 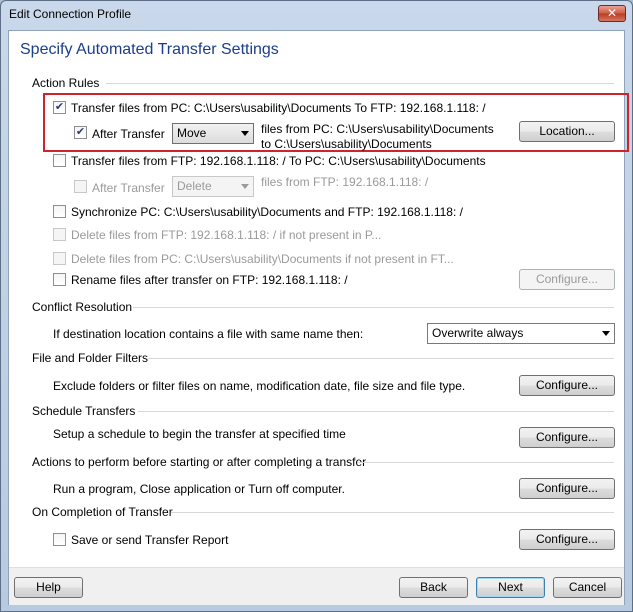 What do you see at coordinates (149, 49) in the screenshot?
I see `page-title: Specify Automated Transfer Settings` at bounding box center [149, 49].